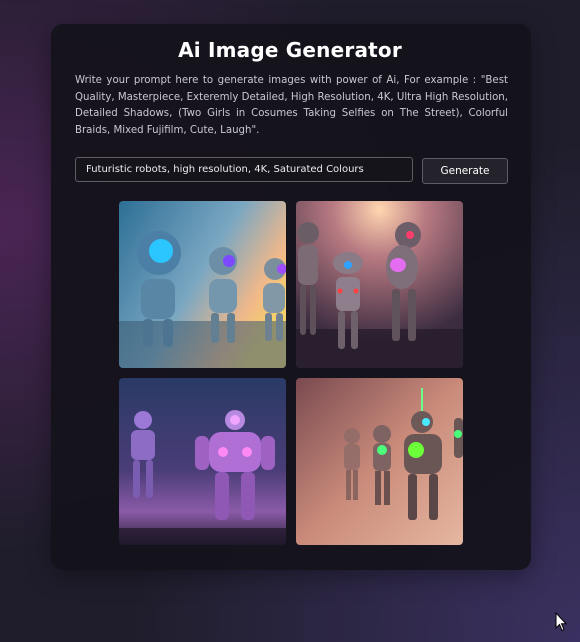  What do you see at coordinates (465, 171) in the screenshot?
I see `generate-button: Generate` at bounding box center [465, 171].